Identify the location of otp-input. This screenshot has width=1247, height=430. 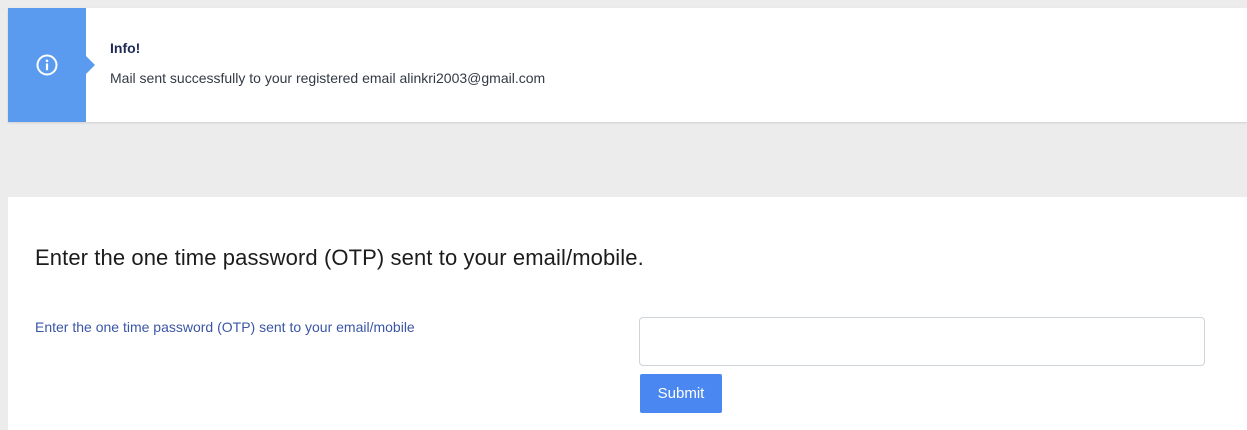
(922, 341).